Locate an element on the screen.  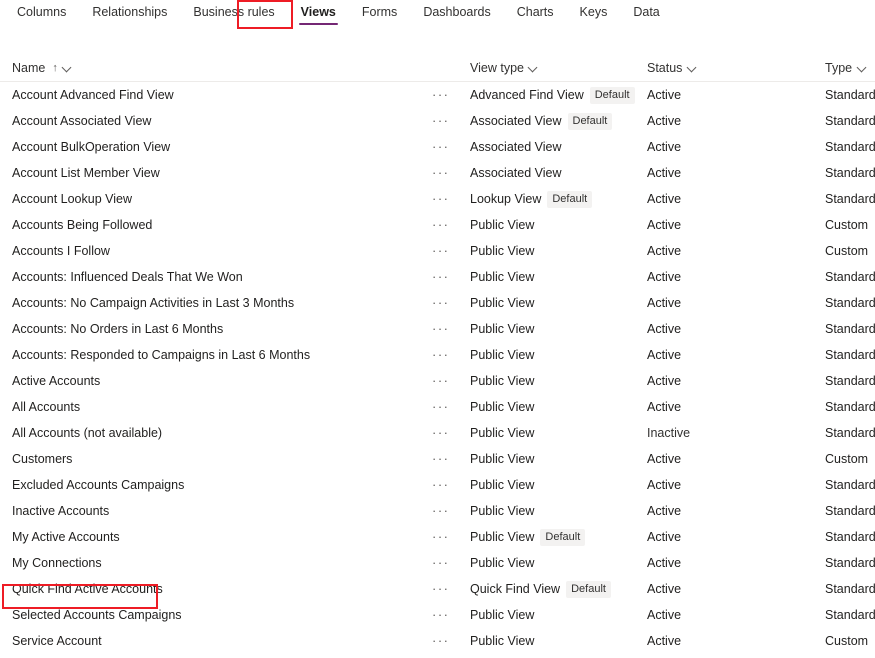
view-name-cell: Quick Find Active Accounts is located at coordinates (216, 589).